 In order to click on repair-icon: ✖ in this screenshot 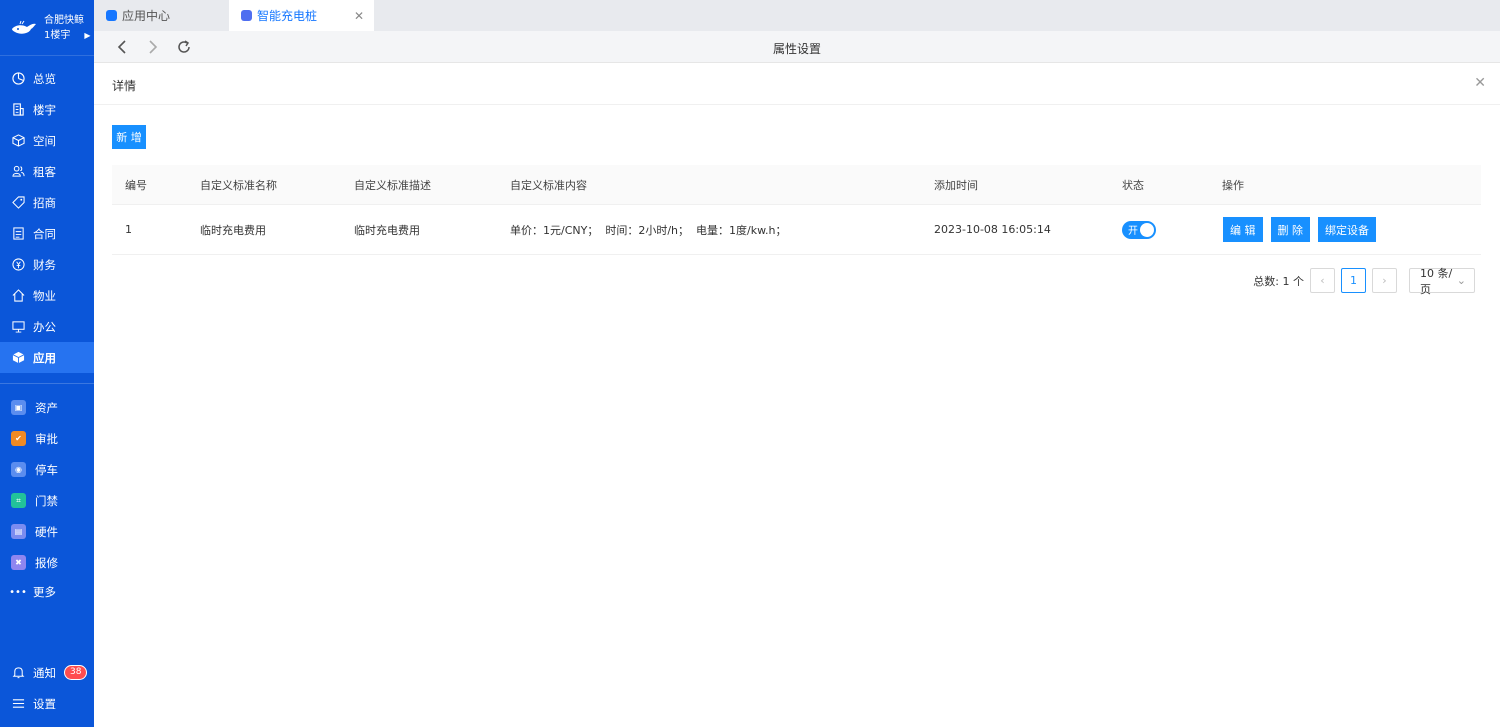, I will do `click(18, 562)`.